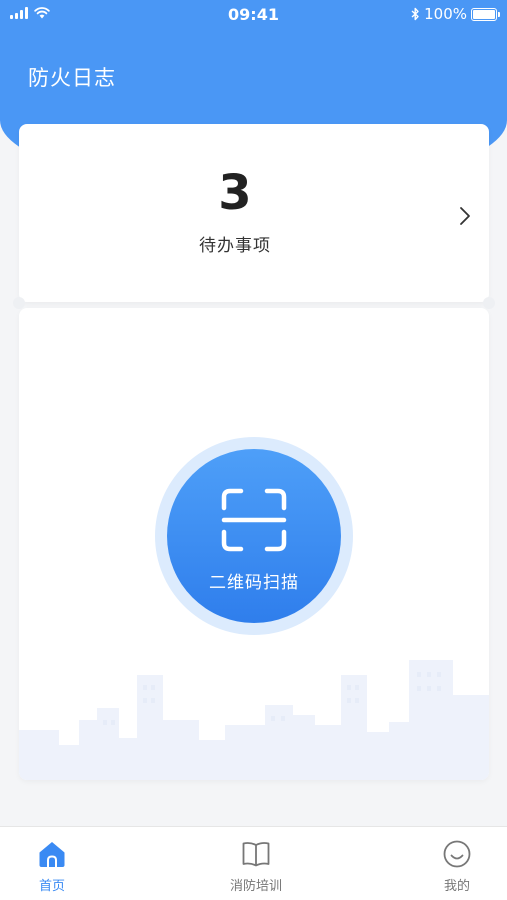 This screenshot has height=900, width=507. I want to click on battery-icon, so click(485, 14).